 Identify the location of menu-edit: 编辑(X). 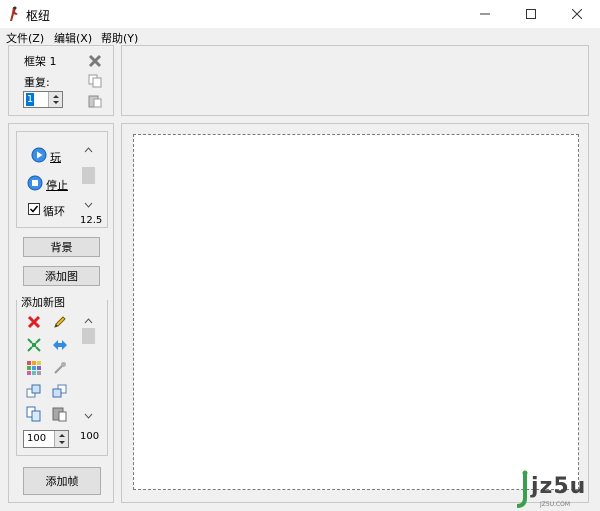
(73, 38).